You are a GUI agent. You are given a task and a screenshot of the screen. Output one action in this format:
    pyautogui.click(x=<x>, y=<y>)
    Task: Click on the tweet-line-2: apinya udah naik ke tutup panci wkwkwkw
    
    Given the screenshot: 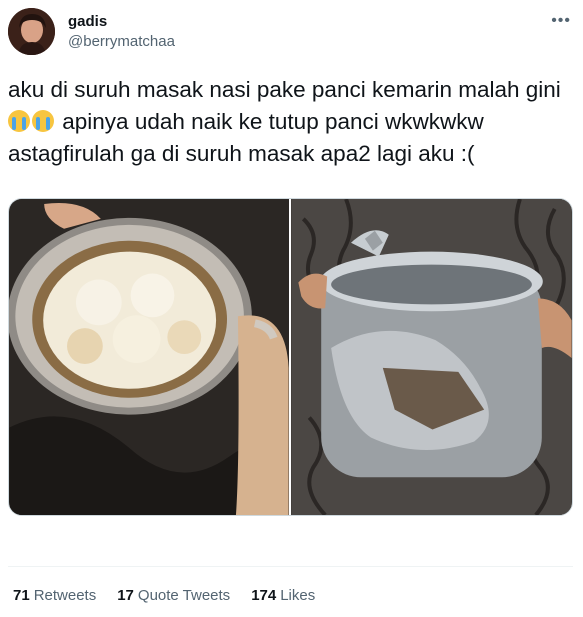 What is the action you would take?
    pyautogui.click(x=290, y=122)
    